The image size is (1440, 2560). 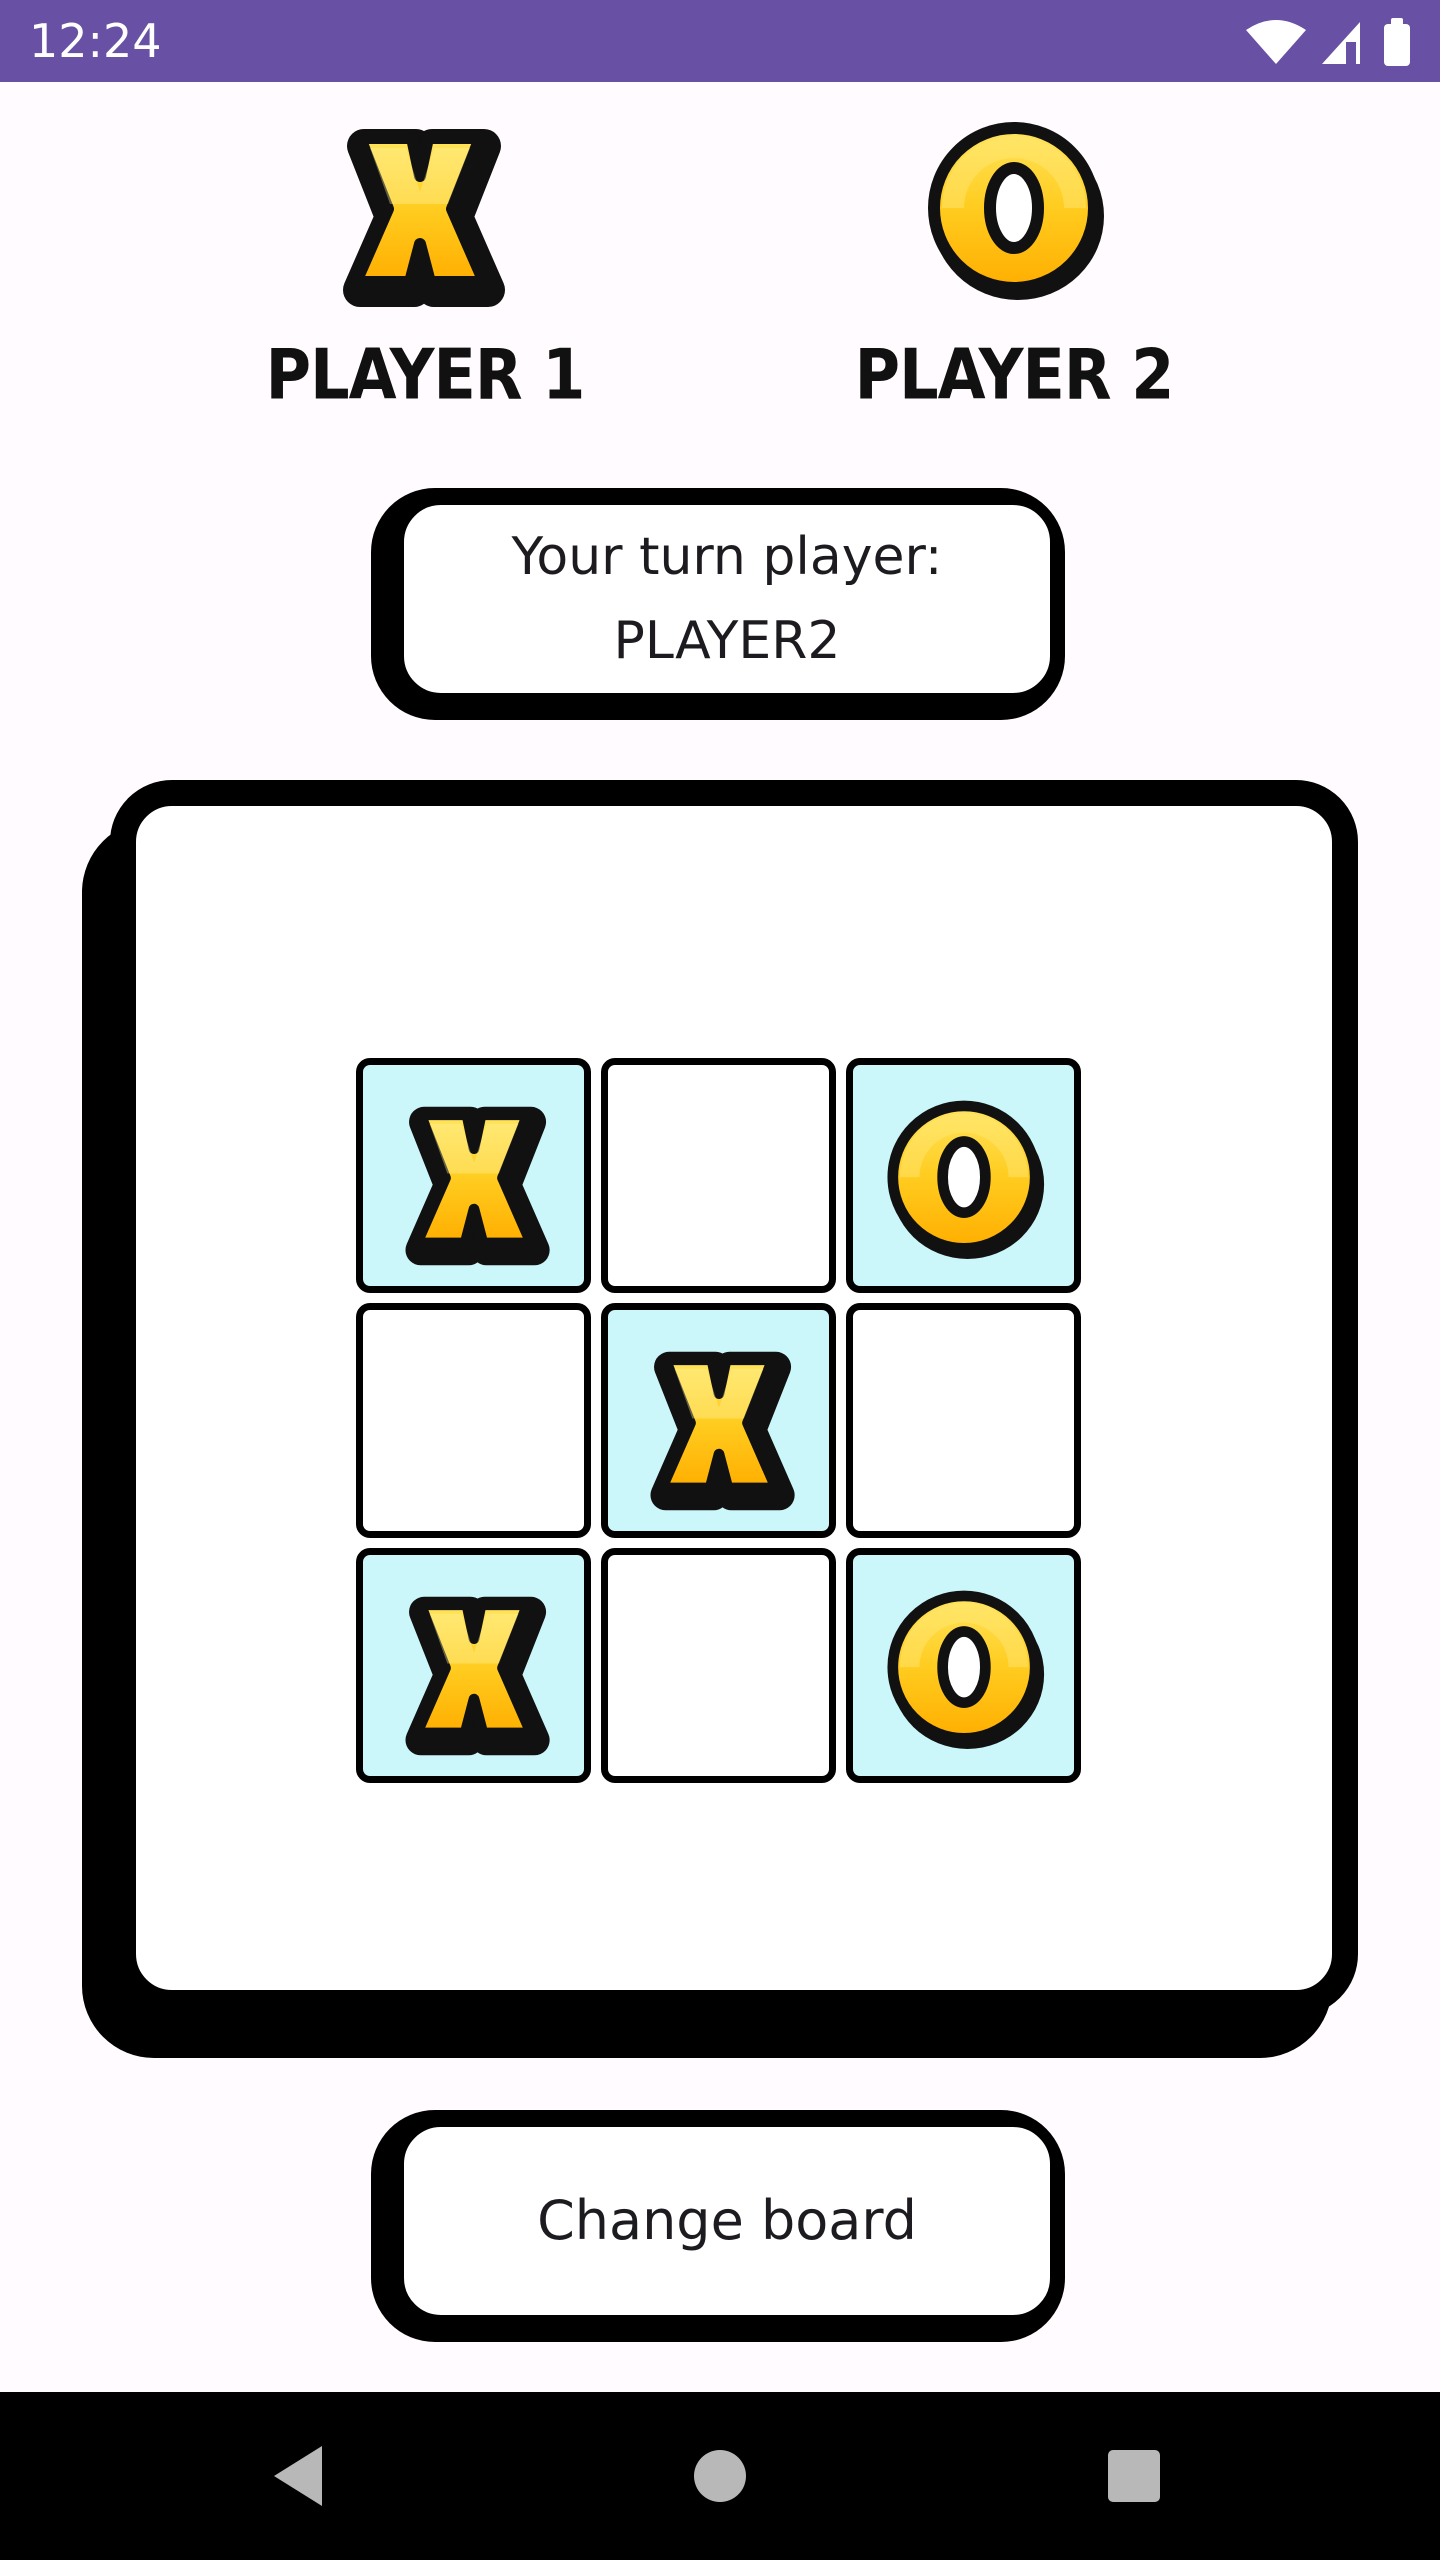 I want to click on status-icons, so click(x=1328, y=42).